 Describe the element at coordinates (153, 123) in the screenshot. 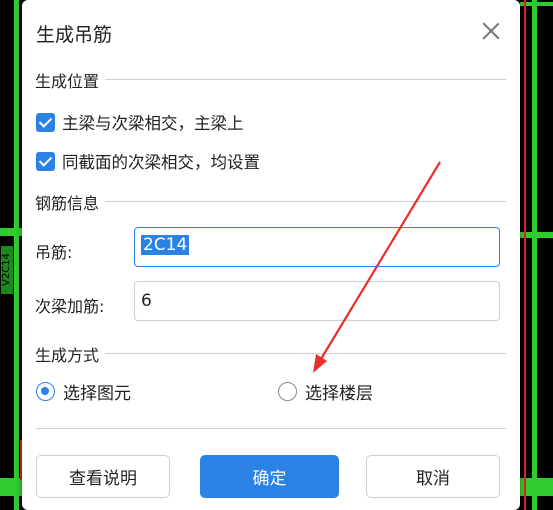

I see `checkbox-label: 主梁与次梁相交，主梁上` at that location.